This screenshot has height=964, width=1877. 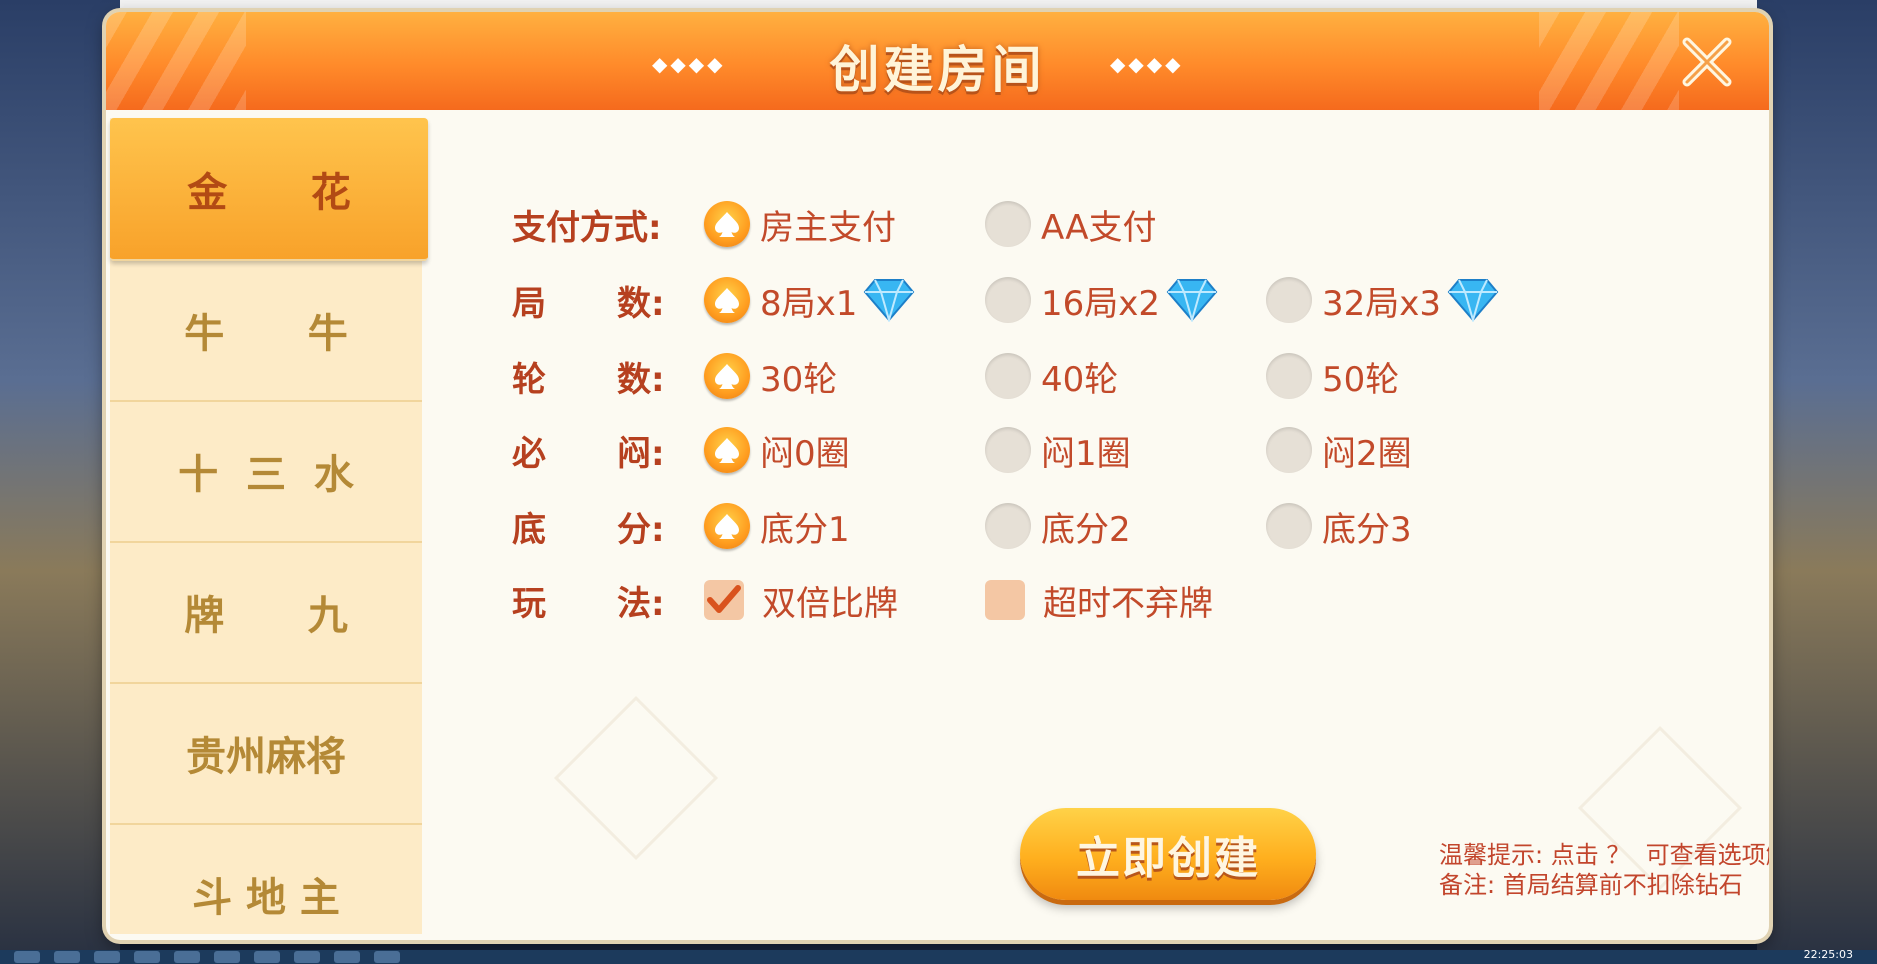 I want to click on tab-paijiu: 牌 九, so click(x=266, y=612).